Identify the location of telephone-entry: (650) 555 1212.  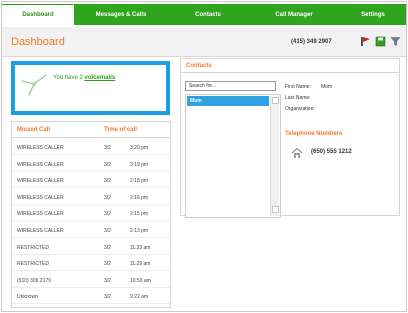
(344, 153).